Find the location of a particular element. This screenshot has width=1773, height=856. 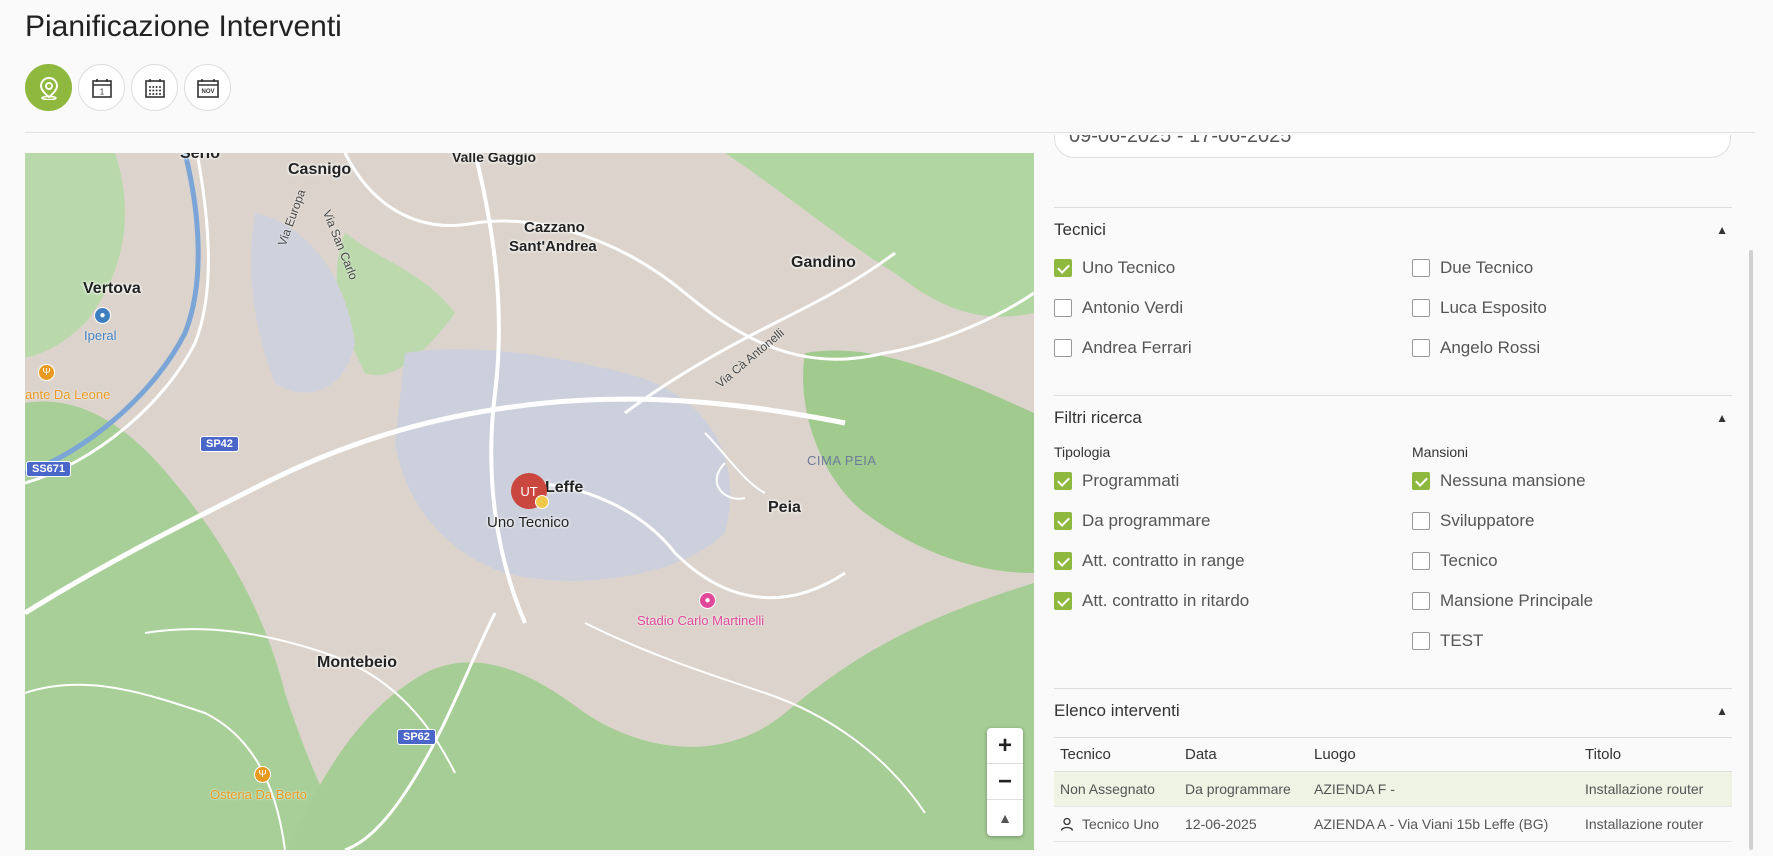

map-label-town: Leffe is located at coordinates (564, 487).